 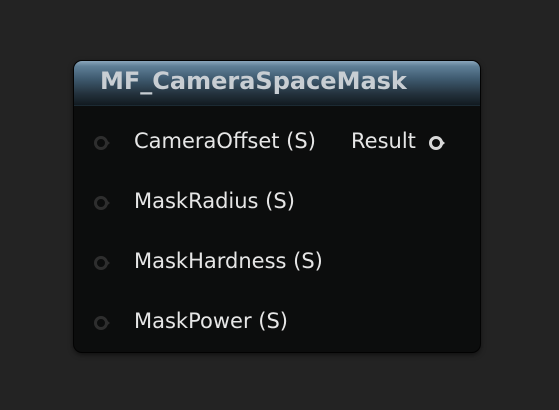 I want to click on output-pin-label: Result, so click(x=383, y=141).